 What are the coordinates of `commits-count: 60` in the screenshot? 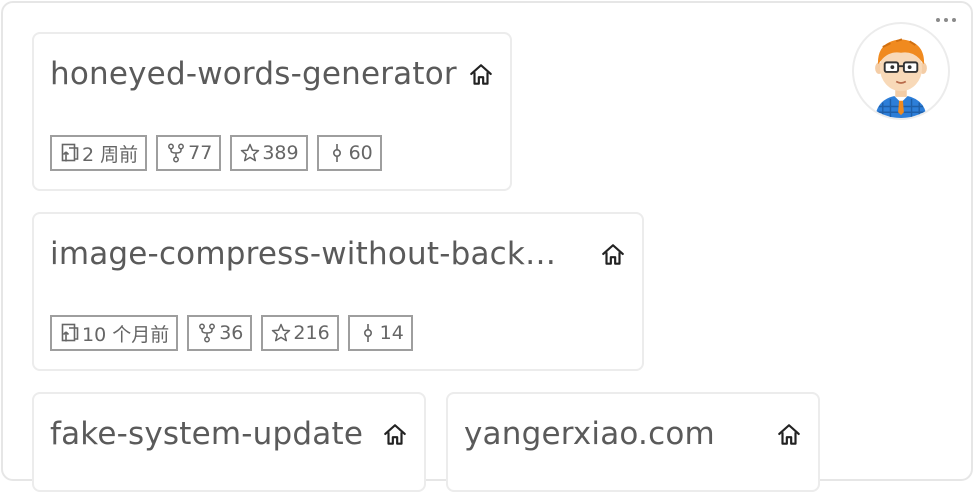 It's located at (360, 153).